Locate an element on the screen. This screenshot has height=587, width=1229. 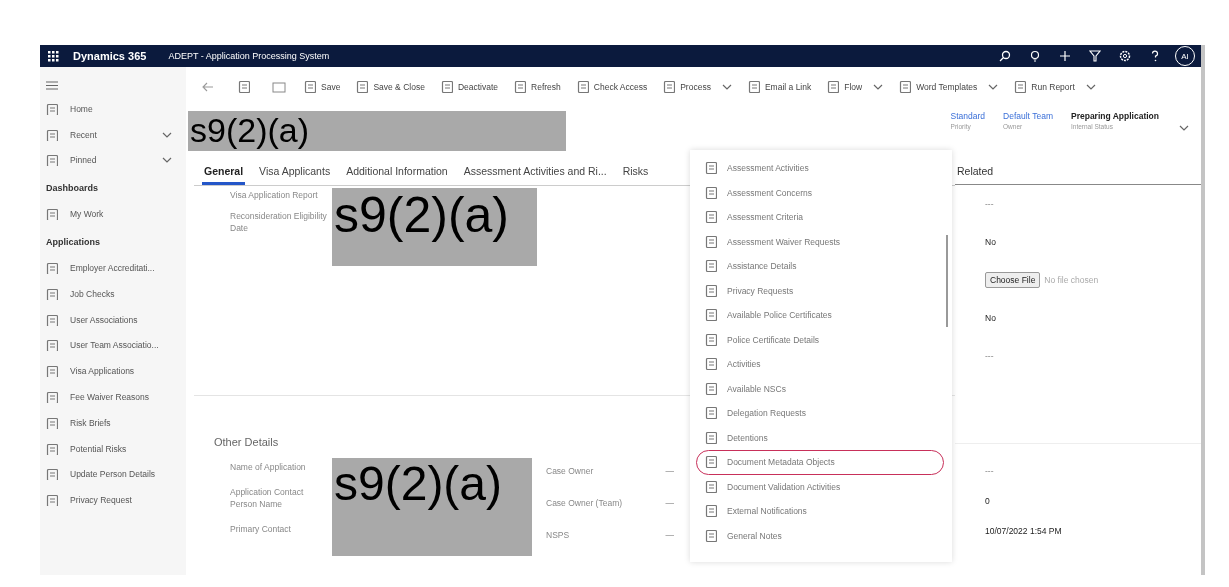
lightbulb-icon is located at coordinates (1035, 56).